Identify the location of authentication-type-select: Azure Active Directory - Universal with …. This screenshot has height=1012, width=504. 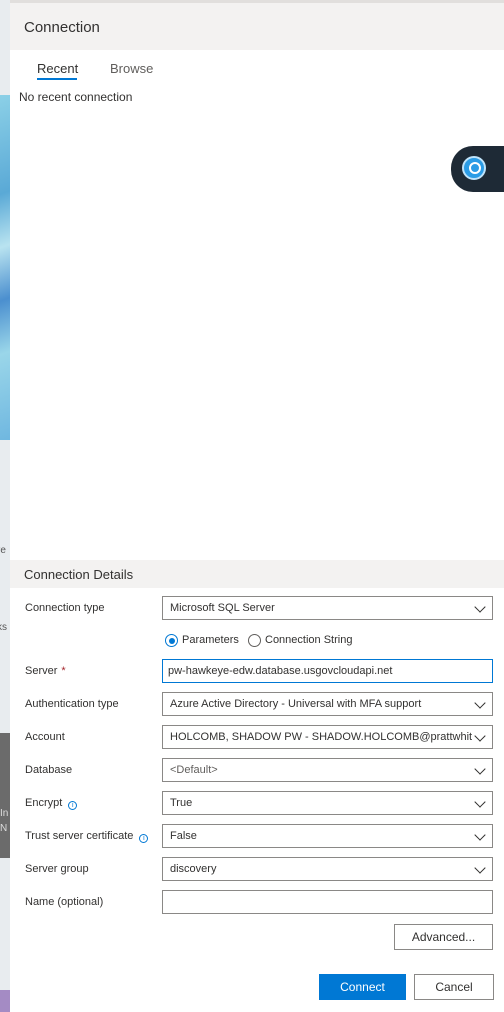
(327, 704).